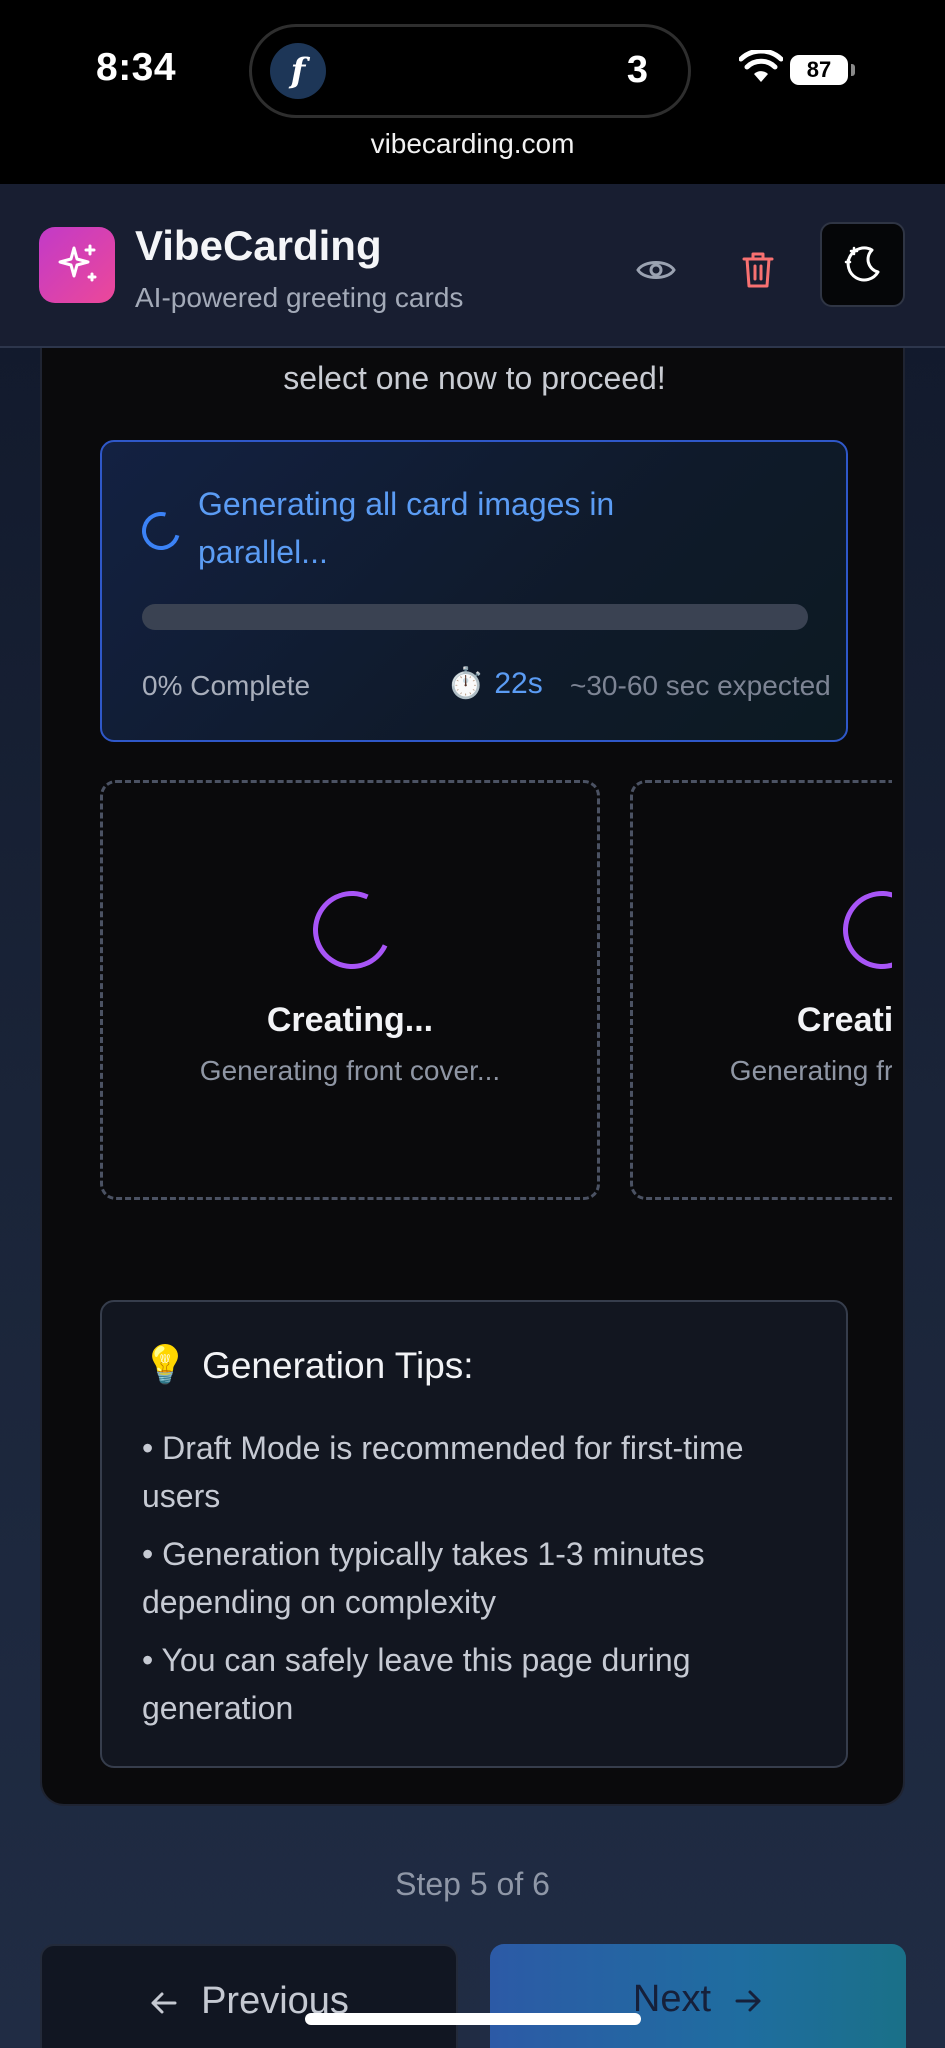  Describe the element at coordinates (472, 144) in the screenshot. I see `browser-url: vibecarding.com` at that location.